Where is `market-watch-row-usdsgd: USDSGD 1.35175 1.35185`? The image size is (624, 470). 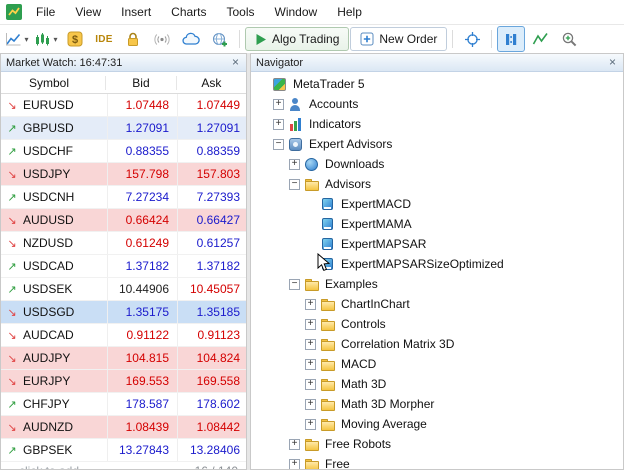
market-watch-row-usdsgd: USDSGD 1.35175 1.35185 is located at coordinates (123, 312).